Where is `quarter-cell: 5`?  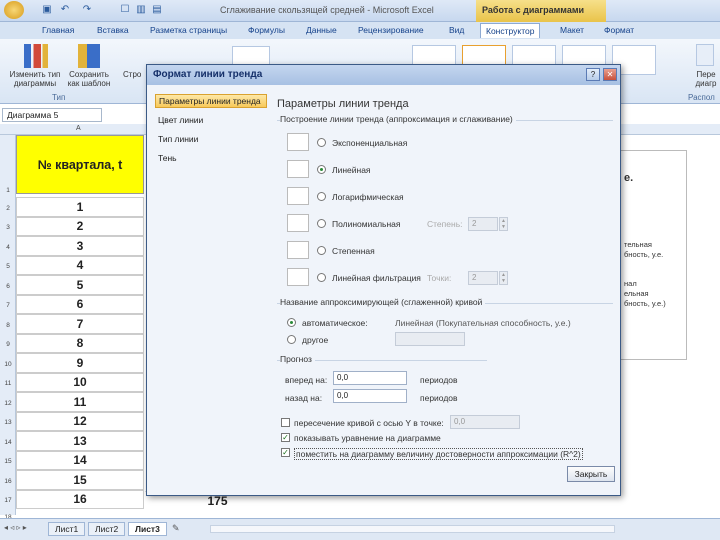
quarter-cell: 5 is located at coordinates (80, 285).